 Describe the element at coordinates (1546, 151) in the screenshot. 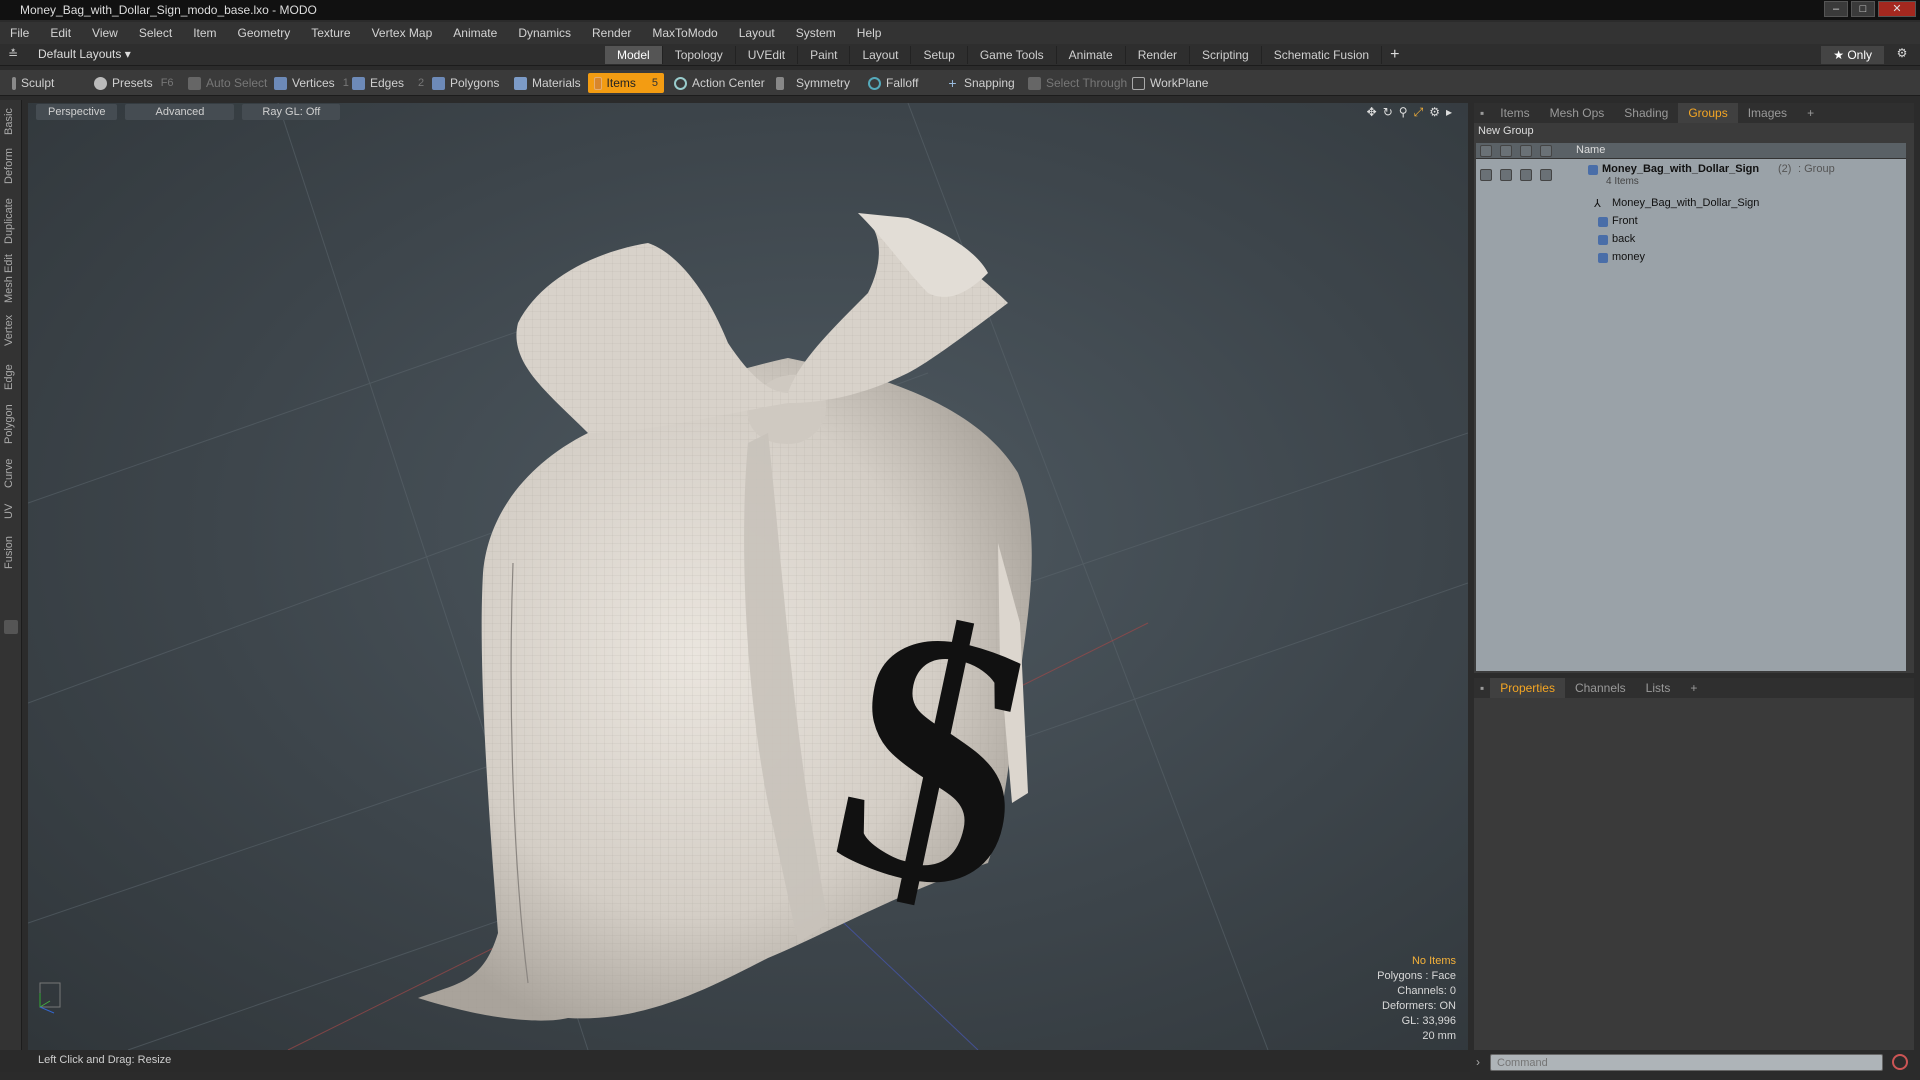

I see `select-column-icon` at that location.